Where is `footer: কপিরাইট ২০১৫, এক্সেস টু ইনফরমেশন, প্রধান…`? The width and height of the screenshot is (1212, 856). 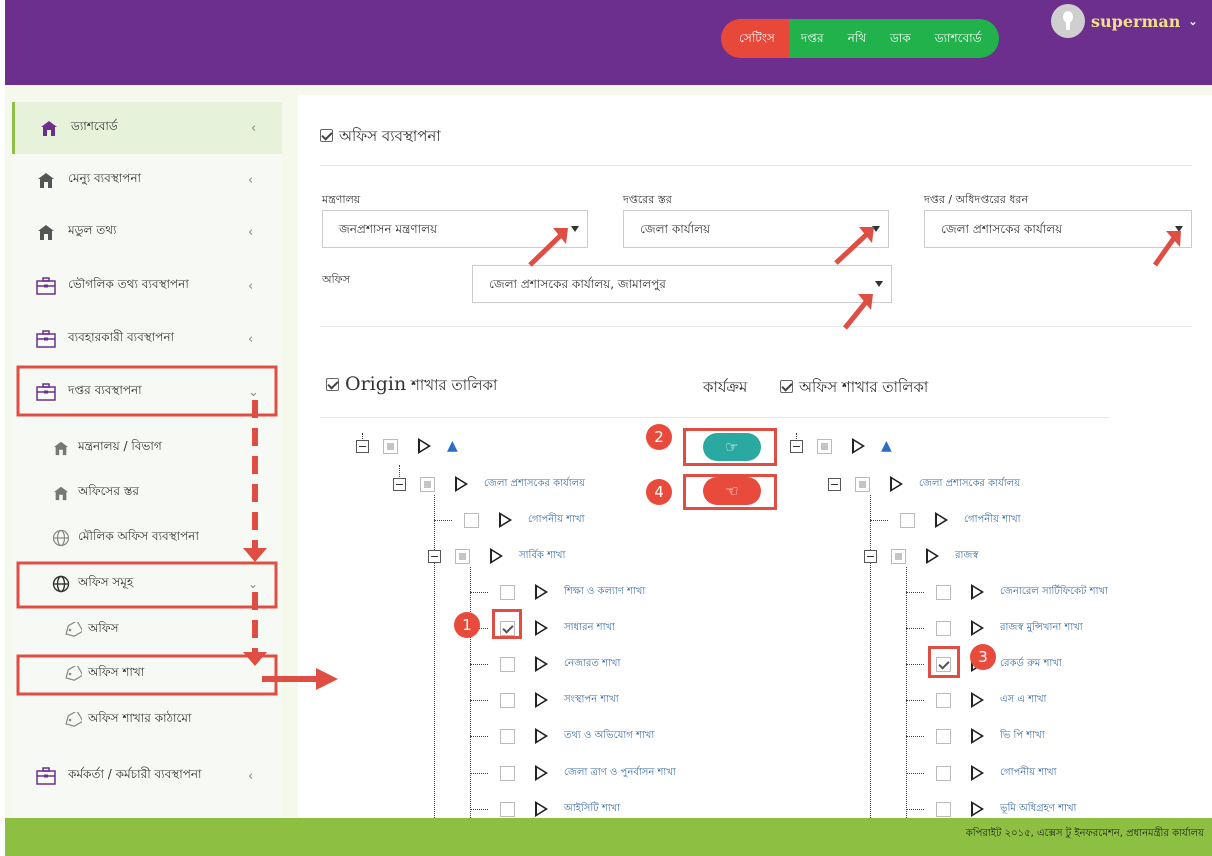 footer: কপিরাইট ২০১৫, এক্সেস টু ইনফরমেশন, প্রধান… is located at coordinates (608, 837).